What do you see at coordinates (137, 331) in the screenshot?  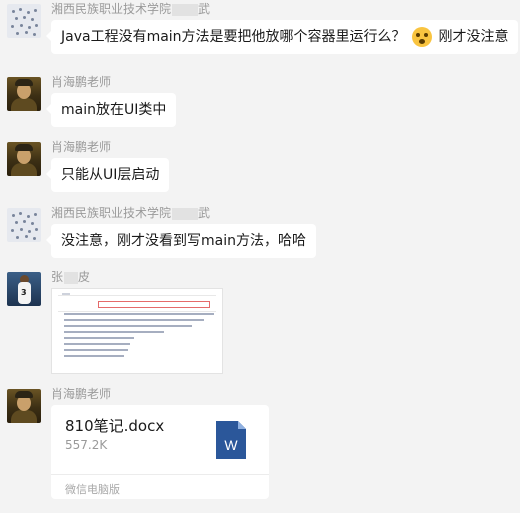 I see `code-screenshot-image` at bounding box center [137, 331].